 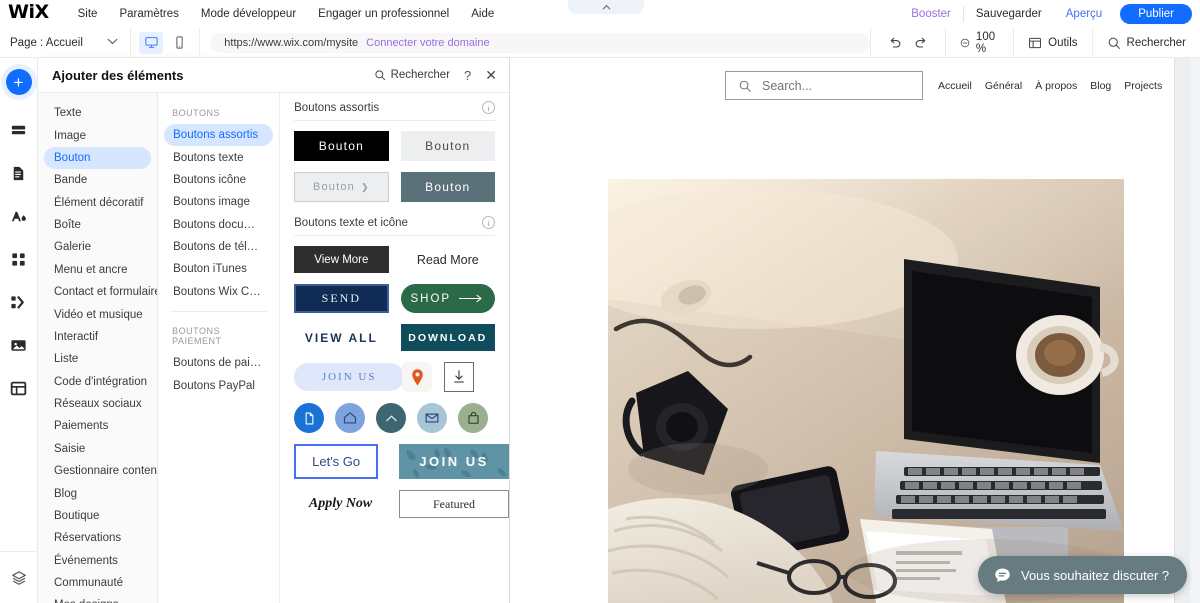 I want to click on sample-icon-button-envelope, so click(x=432, y=418).